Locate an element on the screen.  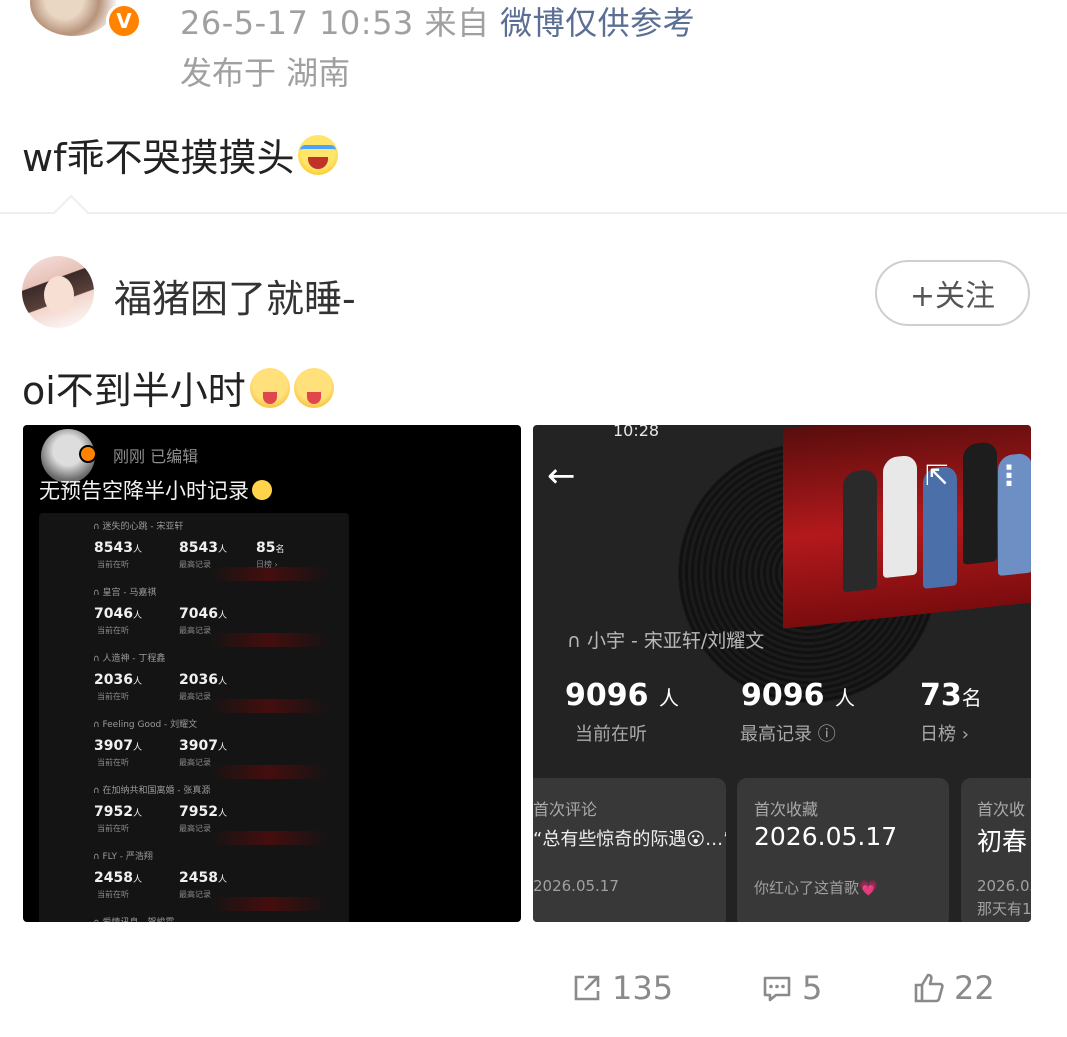
song-record-row: ∩ 皇宫 - 马嘉祺 7046人 当前在听 7046人 最高记录 is located at coordinates (194, 616).